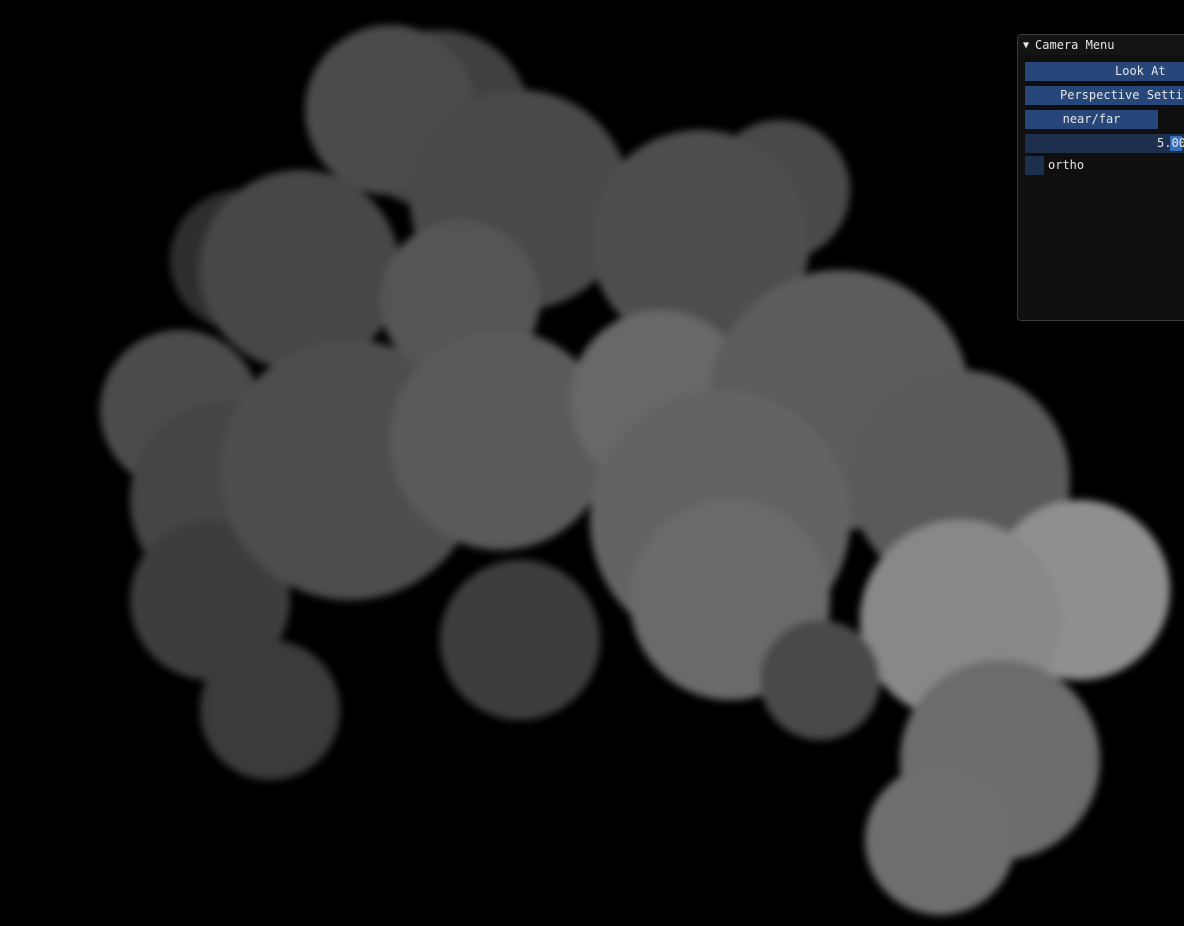 This screenshot has width=1184, height=926. I want to click on camera-menu-titlebar: ▼ Camera Menu, so click(1101, 45).